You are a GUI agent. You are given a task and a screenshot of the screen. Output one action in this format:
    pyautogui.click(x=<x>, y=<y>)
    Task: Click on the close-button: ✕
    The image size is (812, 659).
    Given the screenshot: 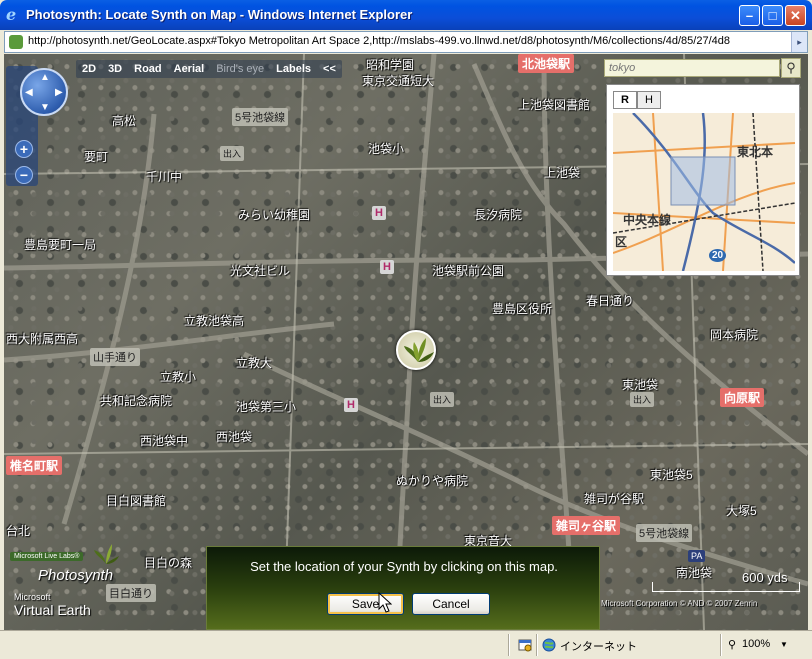 What is the action you would take?
    pyautogui.click(x=795, y=15)
    